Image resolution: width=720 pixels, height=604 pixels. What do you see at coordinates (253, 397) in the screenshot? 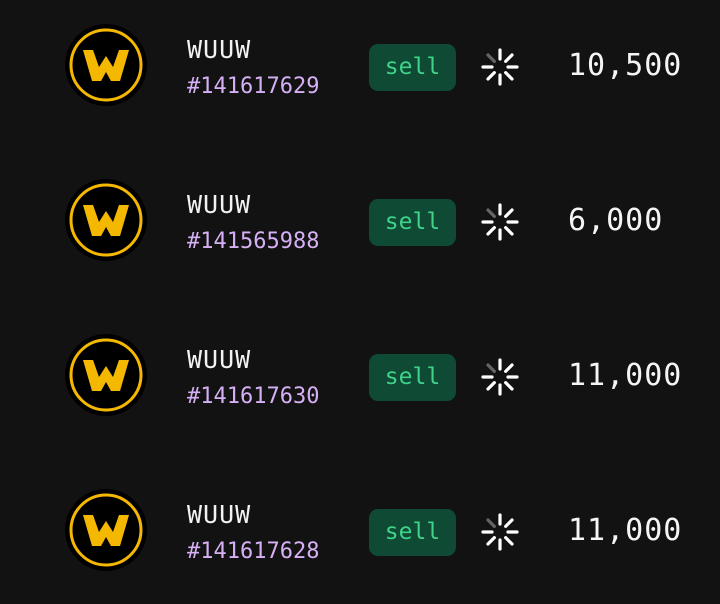
I see `order-id: #141617630` at bounding box center [253, 397].